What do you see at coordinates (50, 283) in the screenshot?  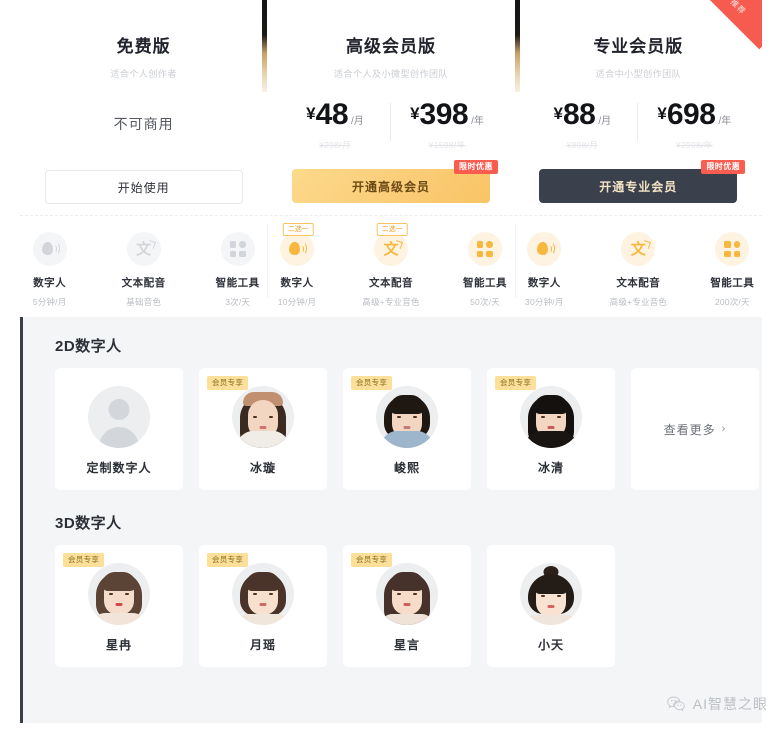 I see `feature-name: 数字人` at bounding box center [50, 283].